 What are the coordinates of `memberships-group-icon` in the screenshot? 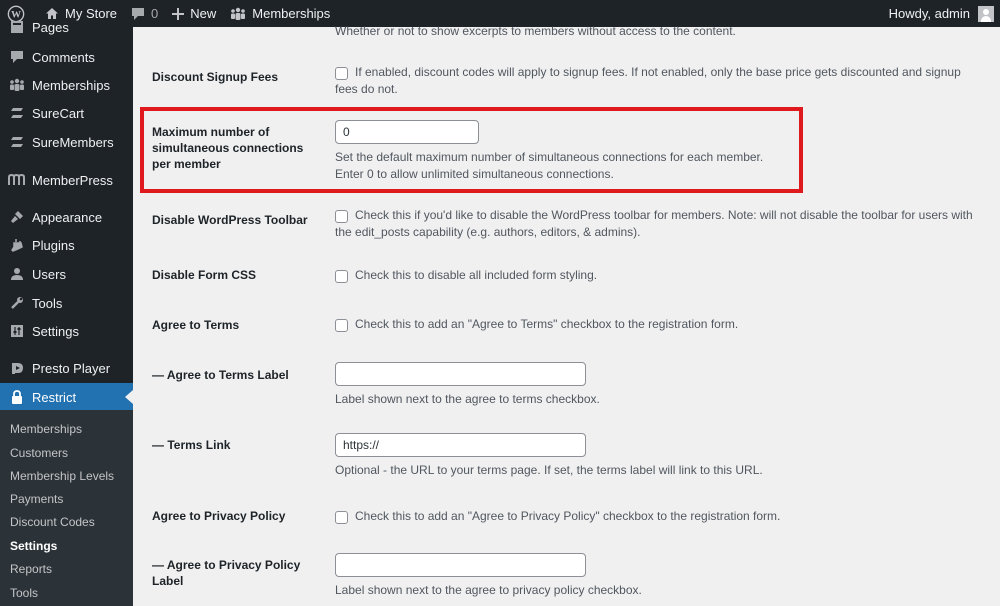 It's located at (238, 13).